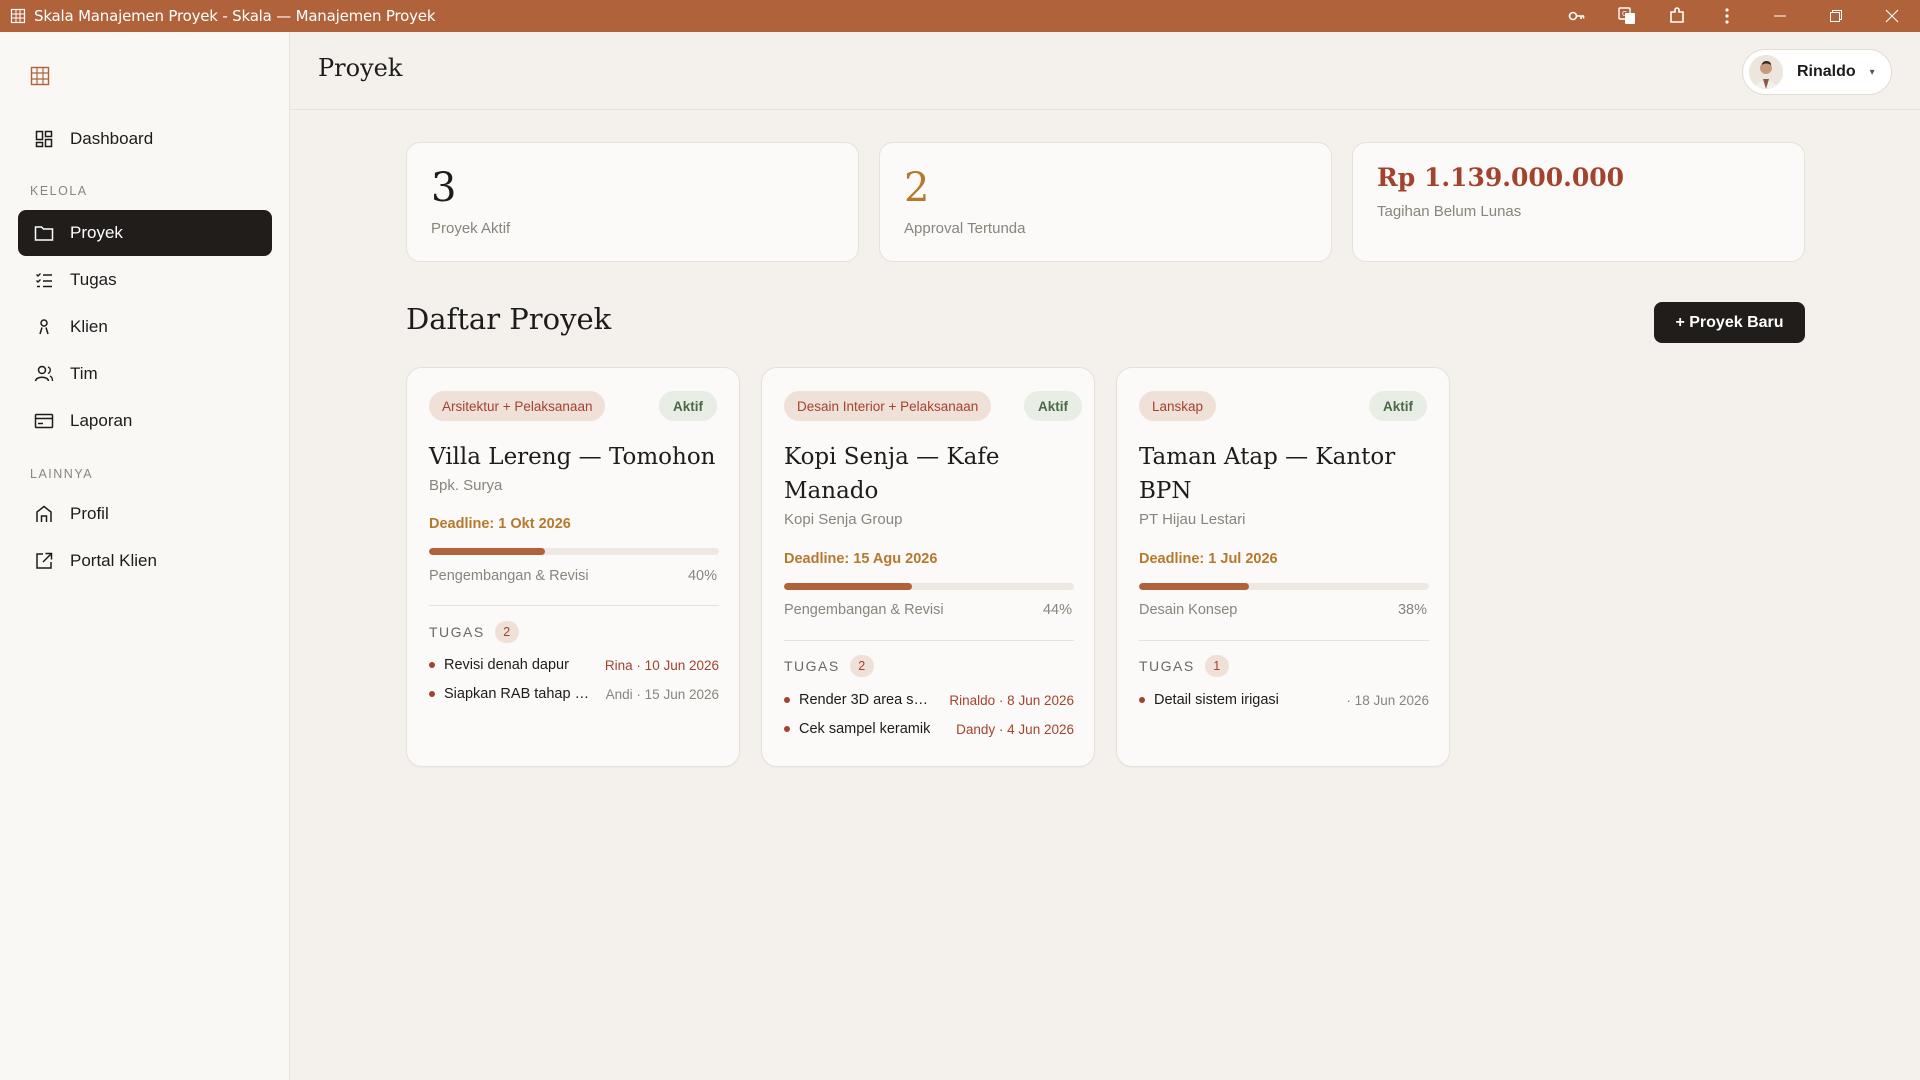 This screenshot has width=1920, height=1080. What do you see at coordinates (145, 561) in the screenshot?
I see `sidebar-item-portal-klien: Portal Klien` at bounding box center [145, 561].